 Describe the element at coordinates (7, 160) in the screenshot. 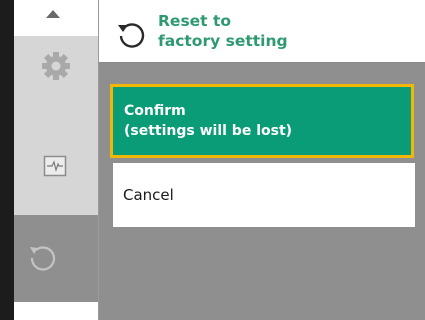

I see `device-bezel` at that location.